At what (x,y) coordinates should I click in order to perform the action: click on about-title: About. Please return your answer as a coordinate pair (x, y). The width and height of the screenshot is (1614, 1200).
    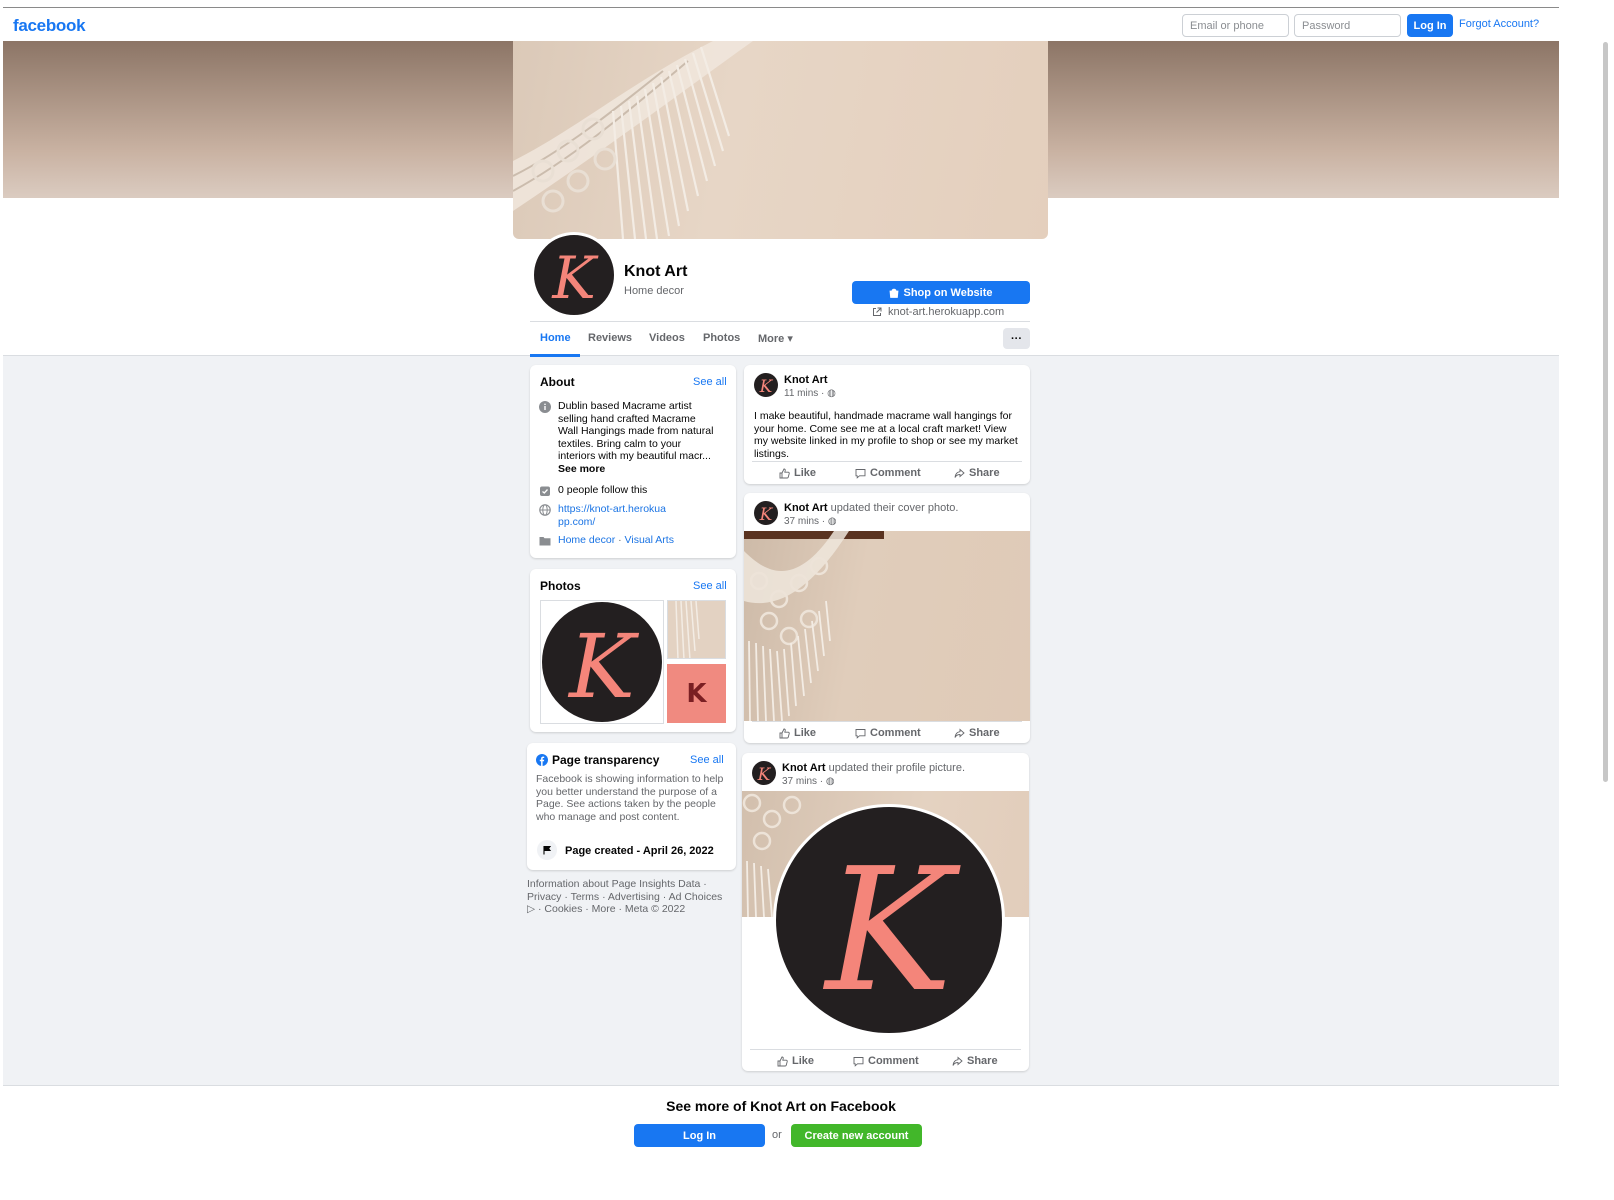
    Looking at the image, I should click on (557, 382).